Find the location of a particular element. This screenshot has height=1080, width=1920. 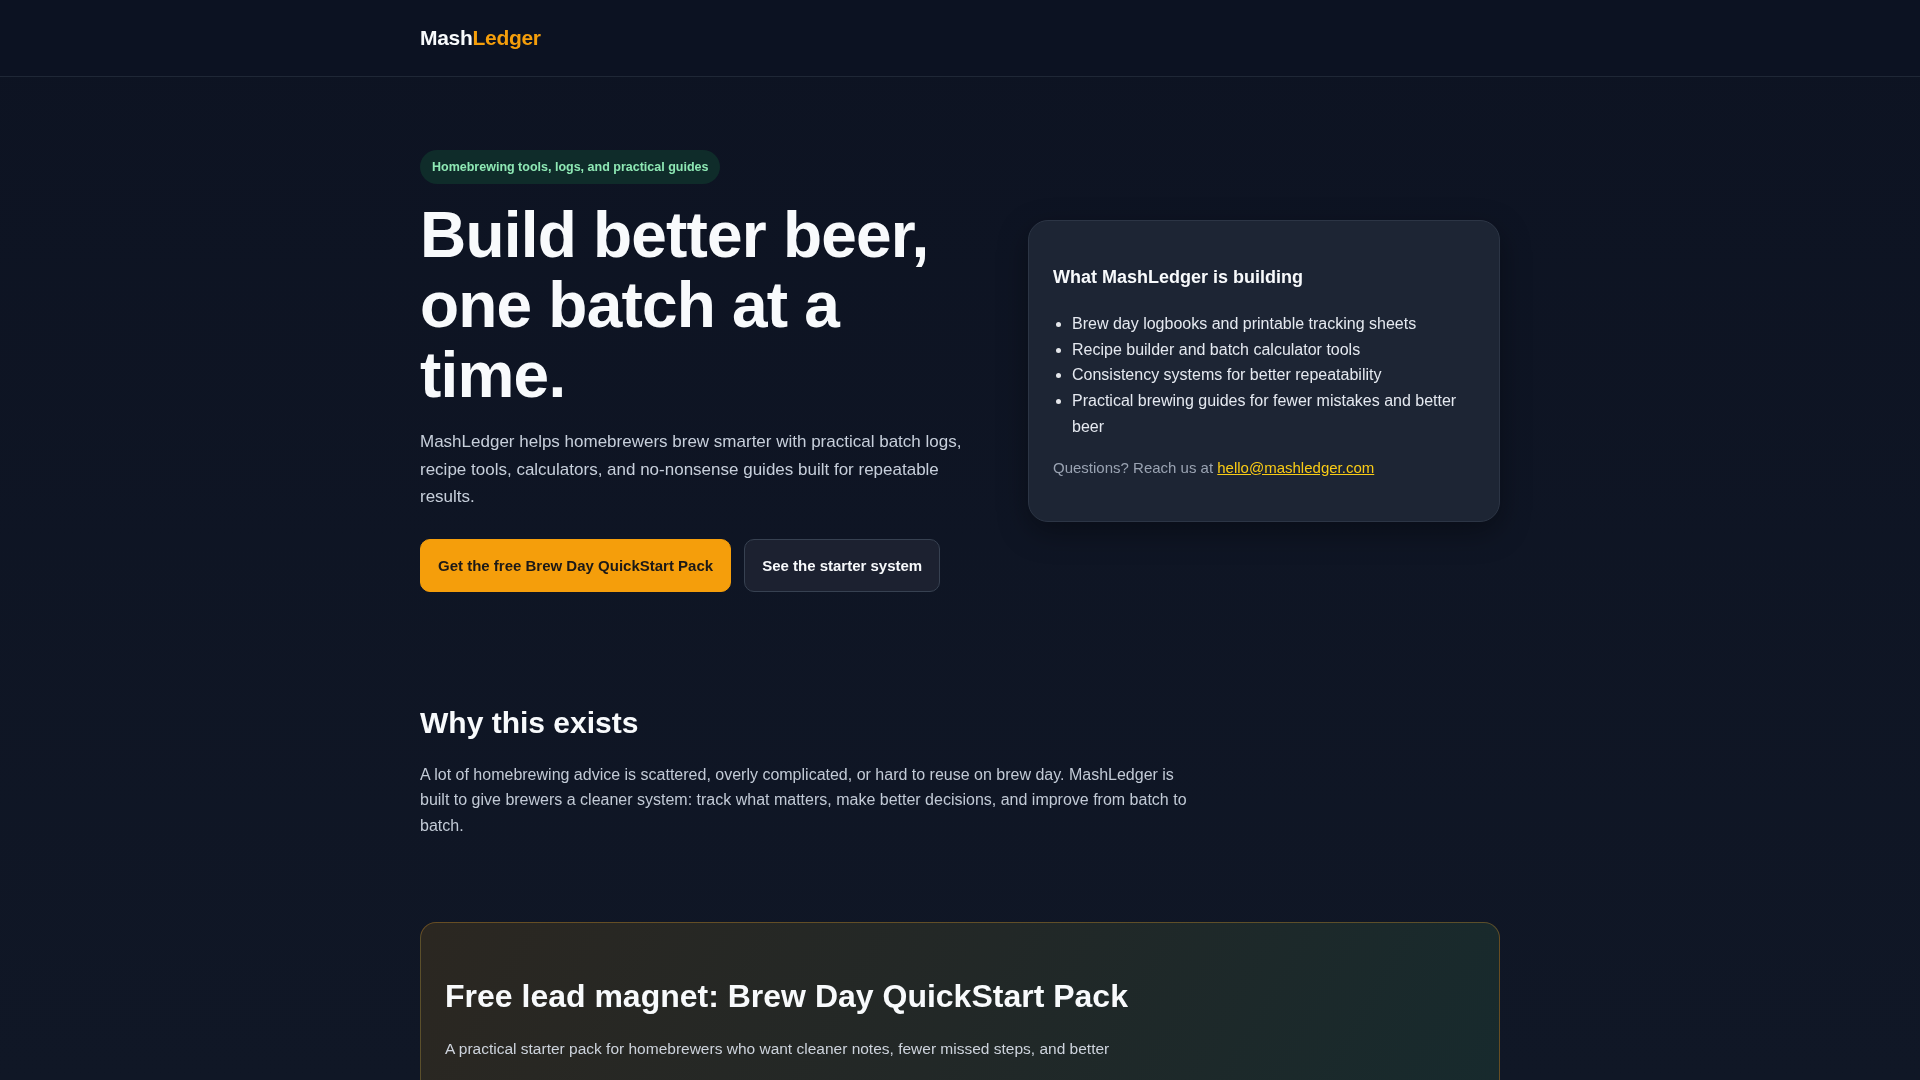

section-text: A lot of homebrewing advice is scattered, overly complicated, or hard to reuse on brew day. MashLedger is built to give brewers a cleaner system: track what matters, make better decisions, and improve from batch to batch. is located at coordinates (804, 800).